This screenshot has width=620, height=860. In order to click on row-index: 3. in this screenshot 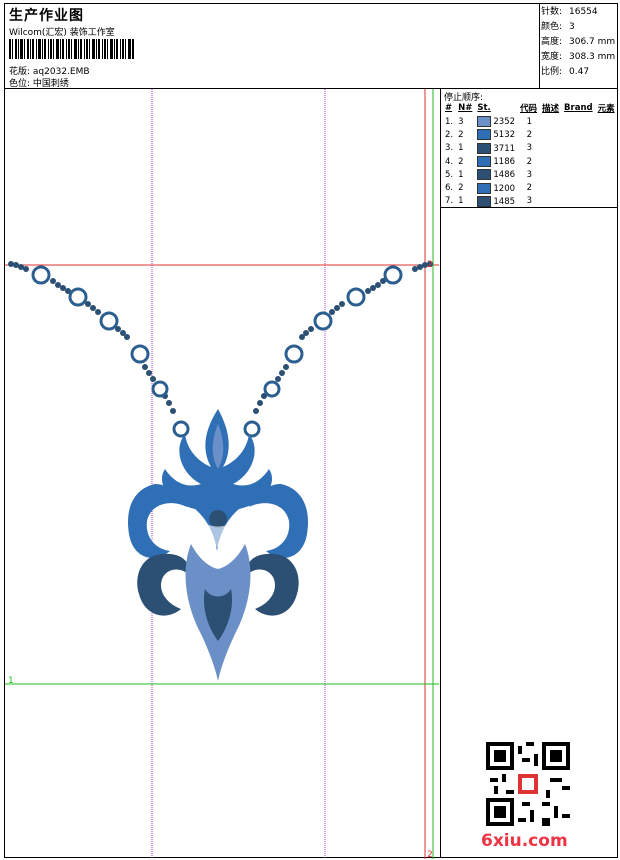, I will do `click(449, 148)`.